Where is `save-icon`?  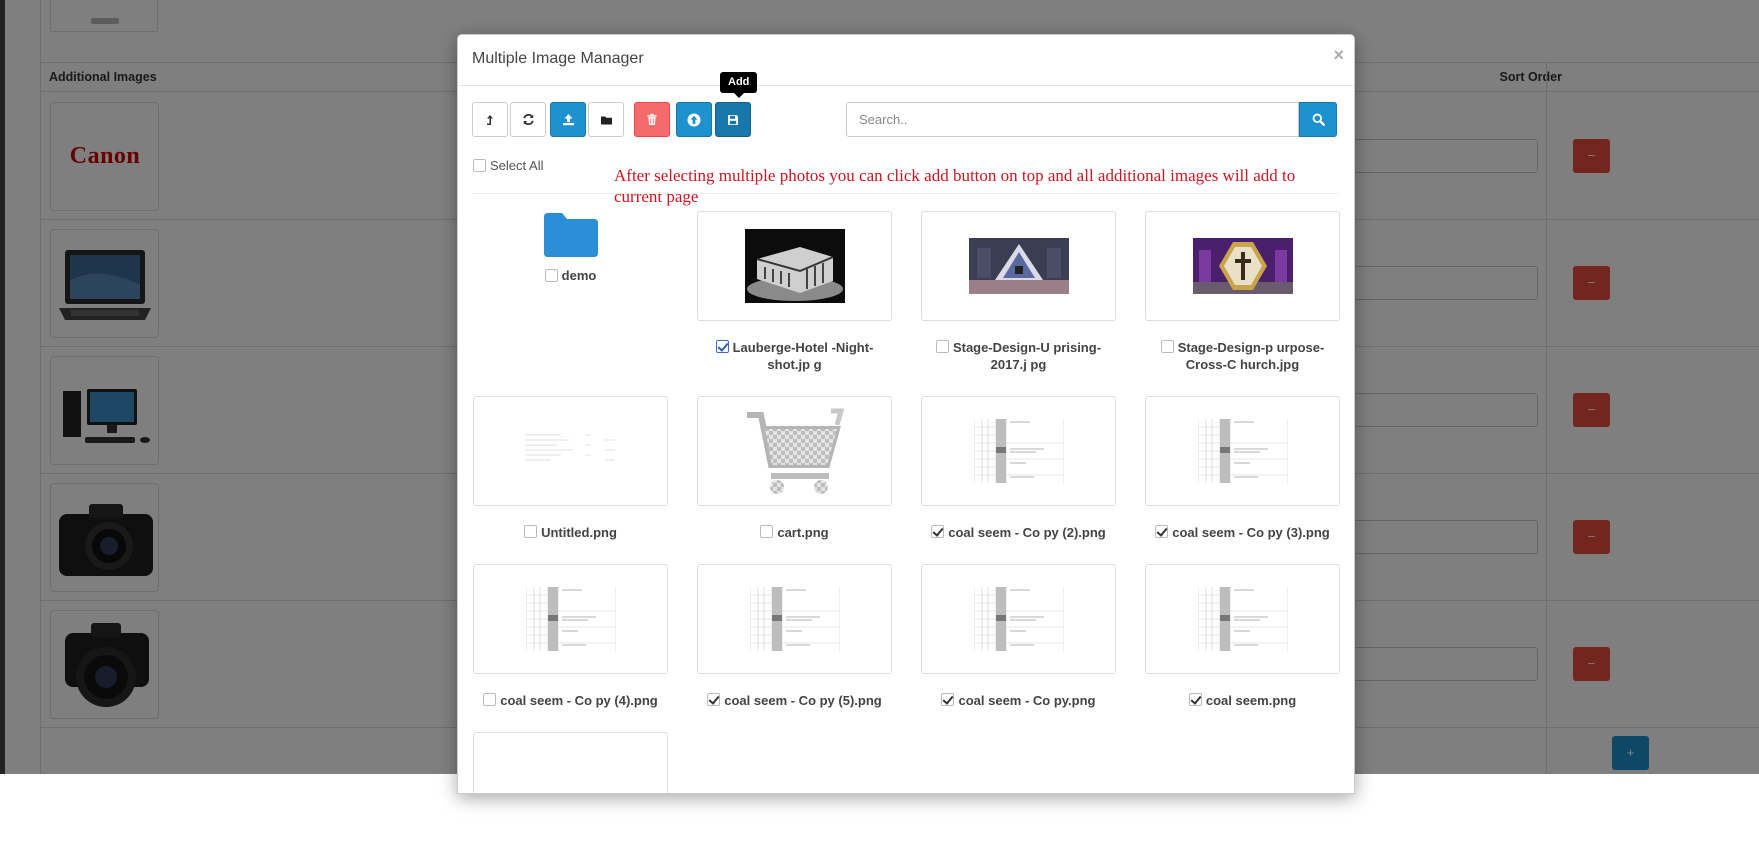 save-icon is located at coordinates (733, 119).